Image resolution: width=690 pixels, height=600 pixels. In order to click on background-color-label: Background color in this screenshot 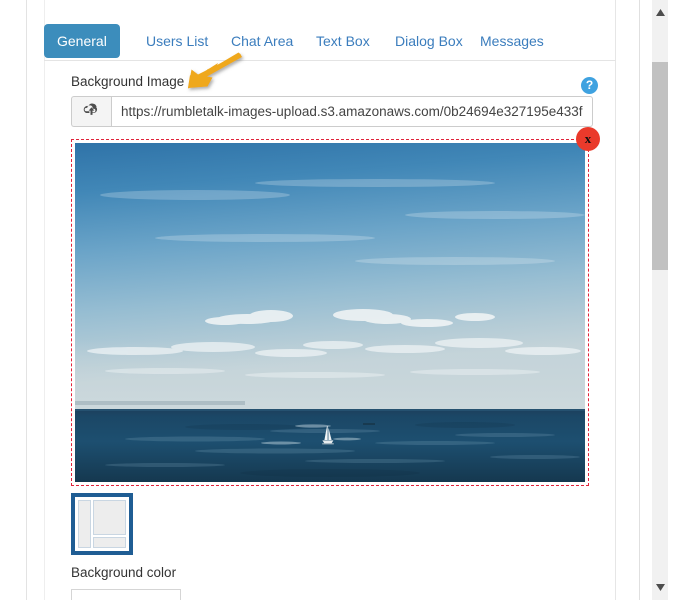, I will do `click(124, 572)`.